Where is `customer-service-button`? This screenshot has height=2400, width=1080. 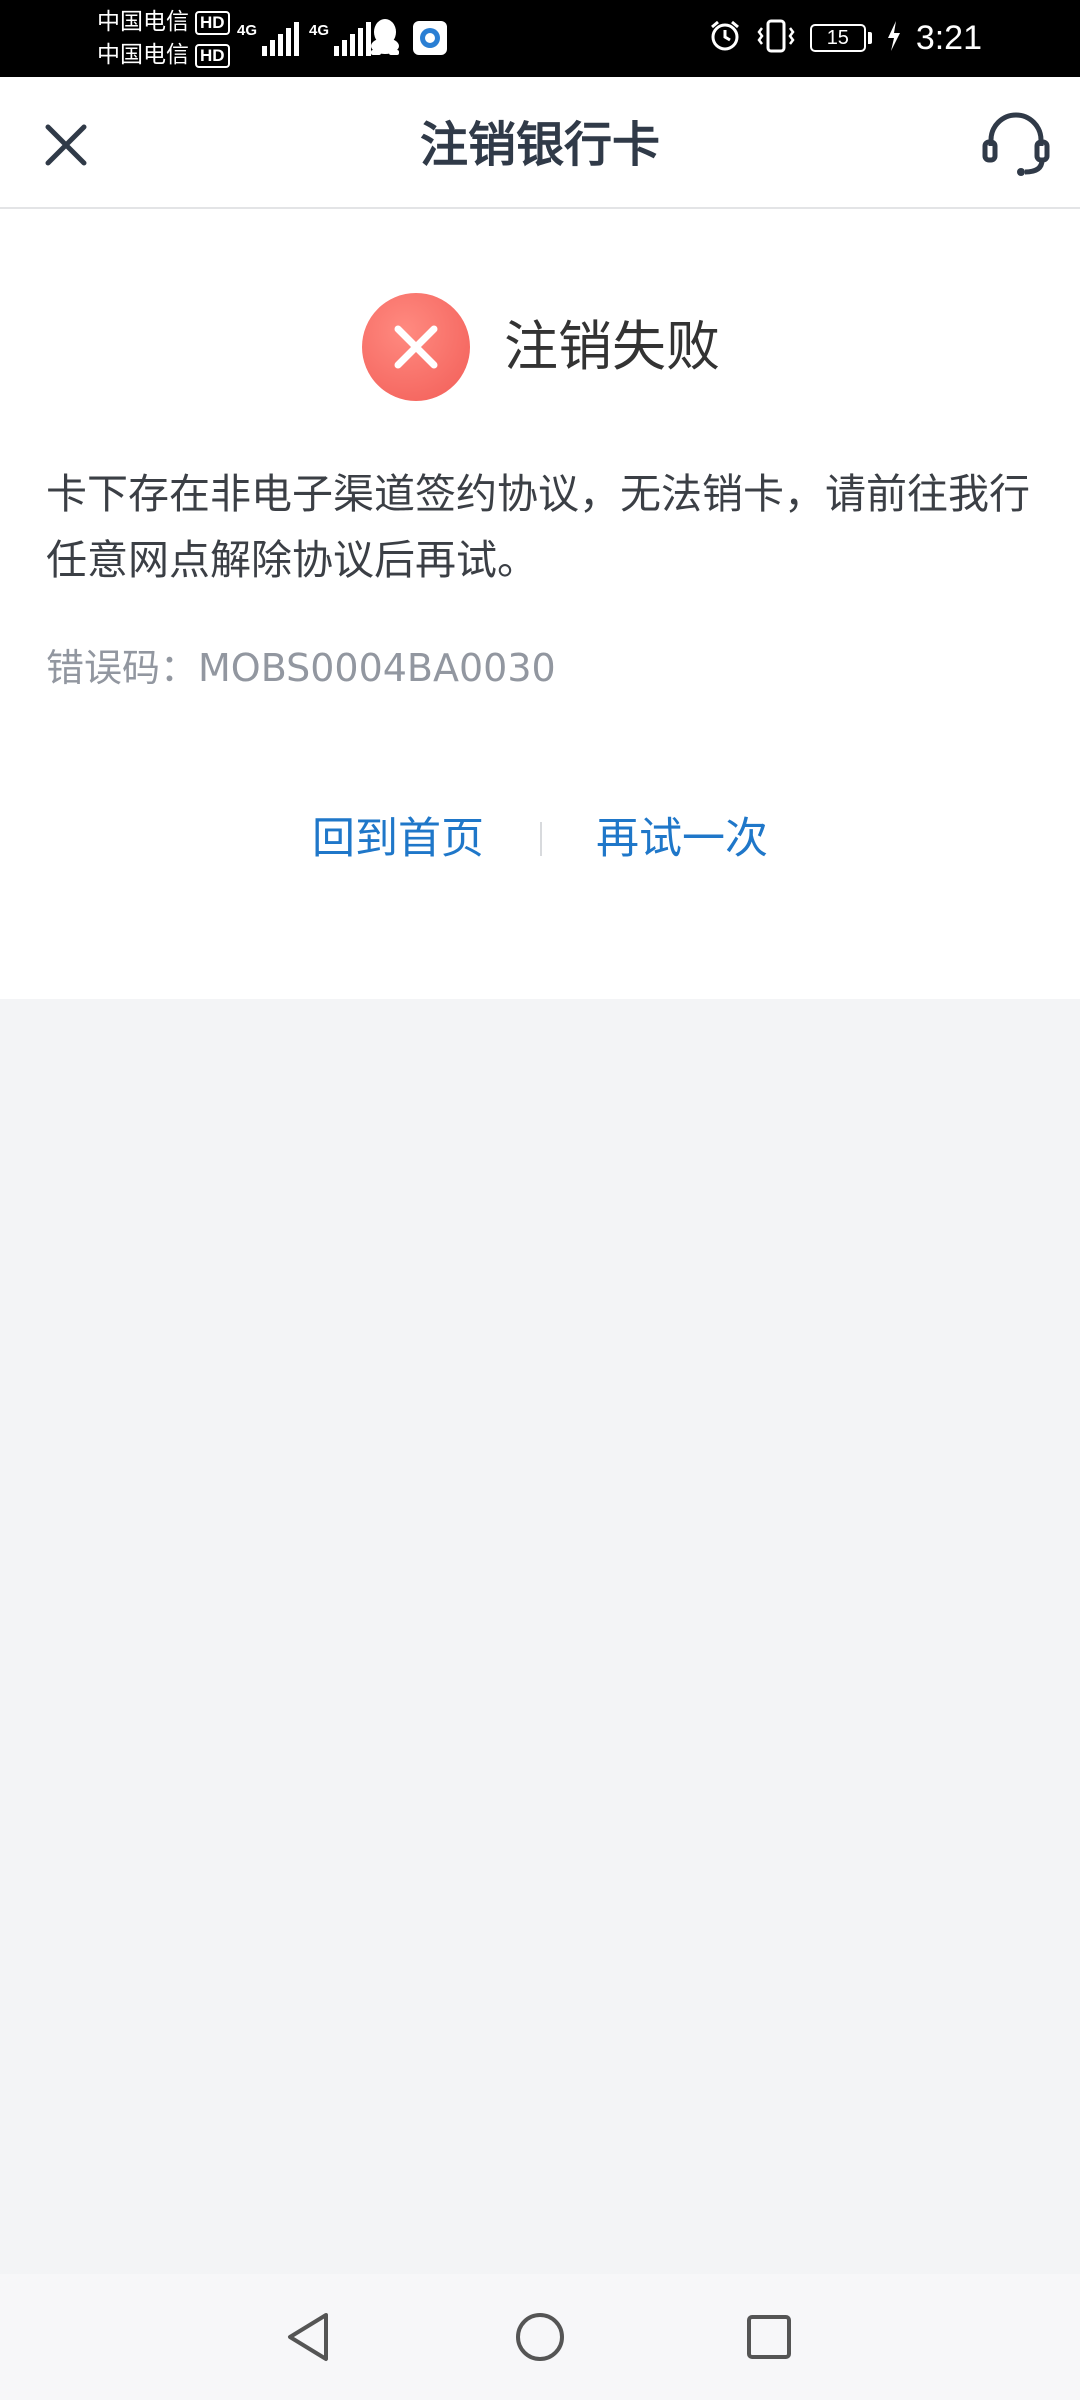
customer-service-button is located at coordinates (1016, 145).